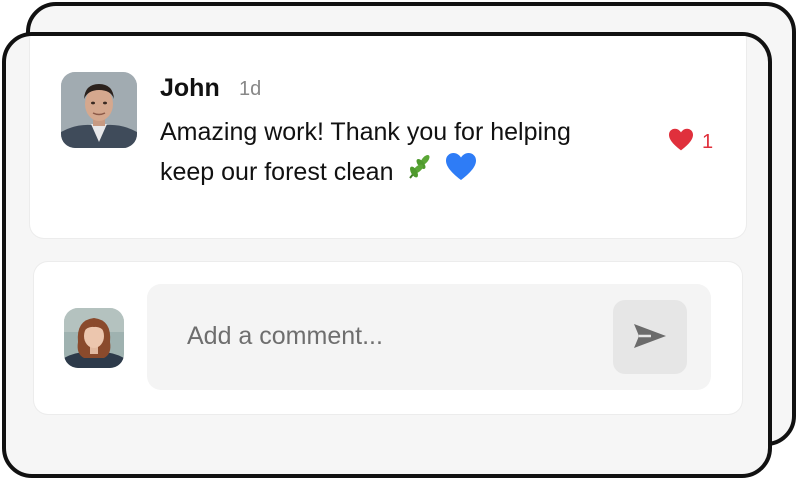 Image resolution: width=800 pixels, height=481 pixels. I want to click on like-button: 1, so click(690, 142).